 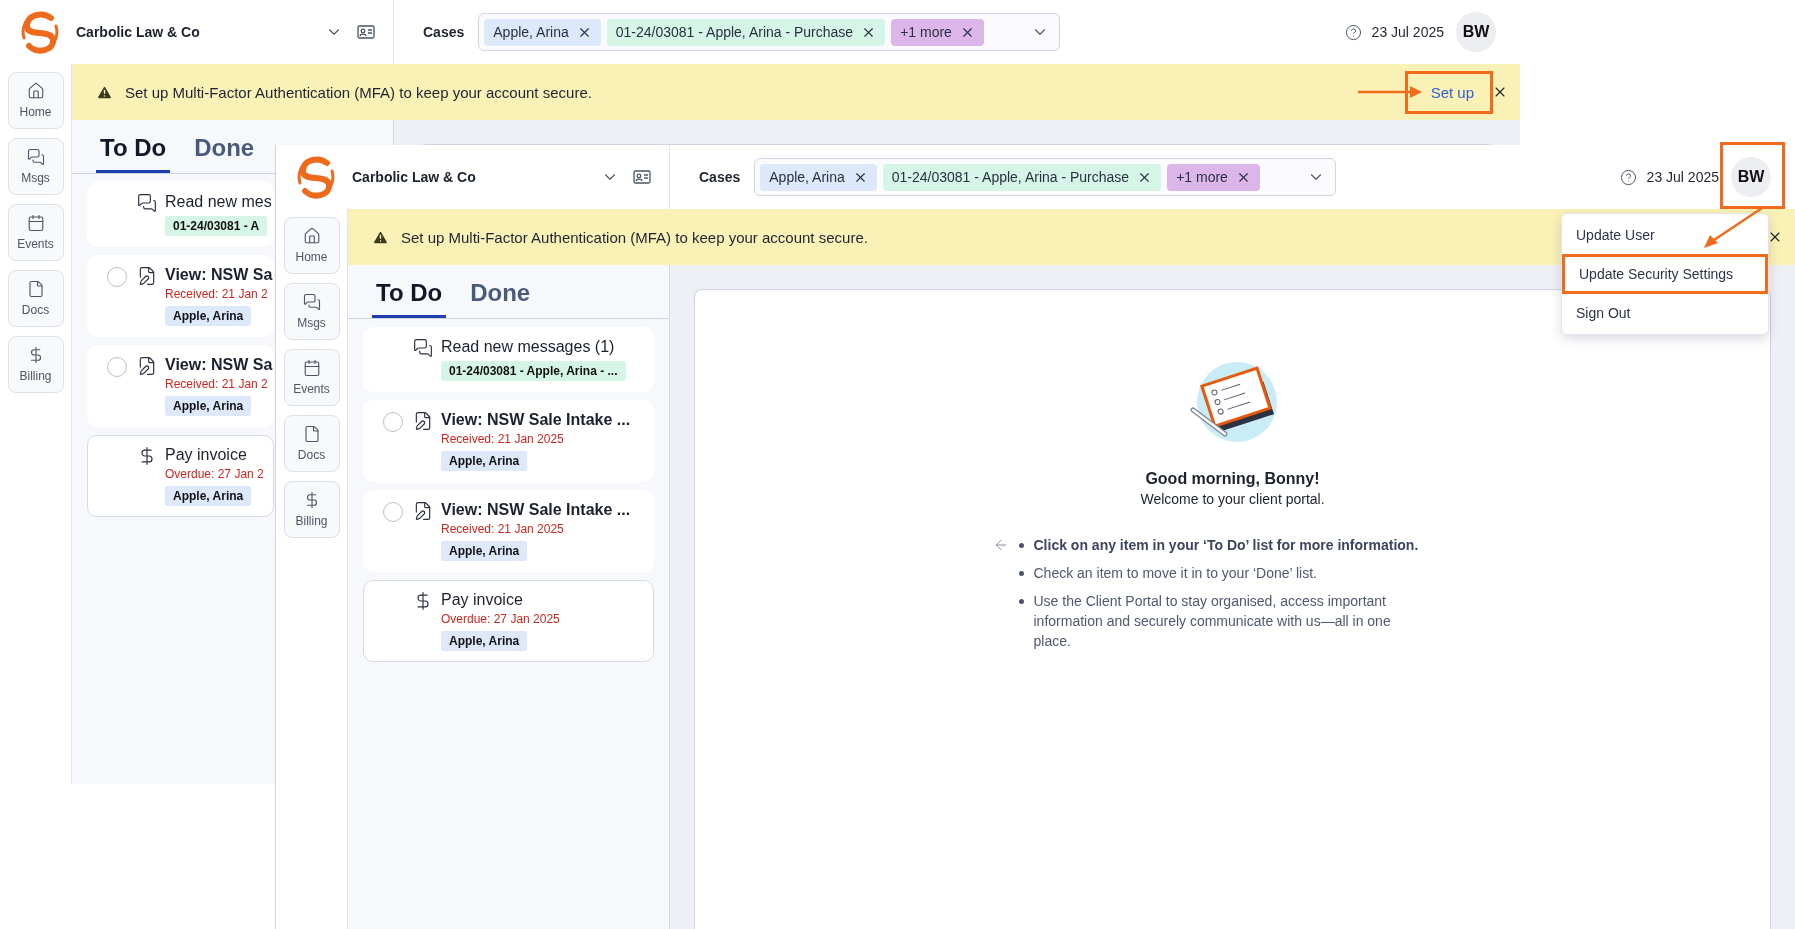 I want to click on todo-card: Pay invoice Overdue: 27 Jan 2025 Apple, Arina, so click(x=508, y=621).